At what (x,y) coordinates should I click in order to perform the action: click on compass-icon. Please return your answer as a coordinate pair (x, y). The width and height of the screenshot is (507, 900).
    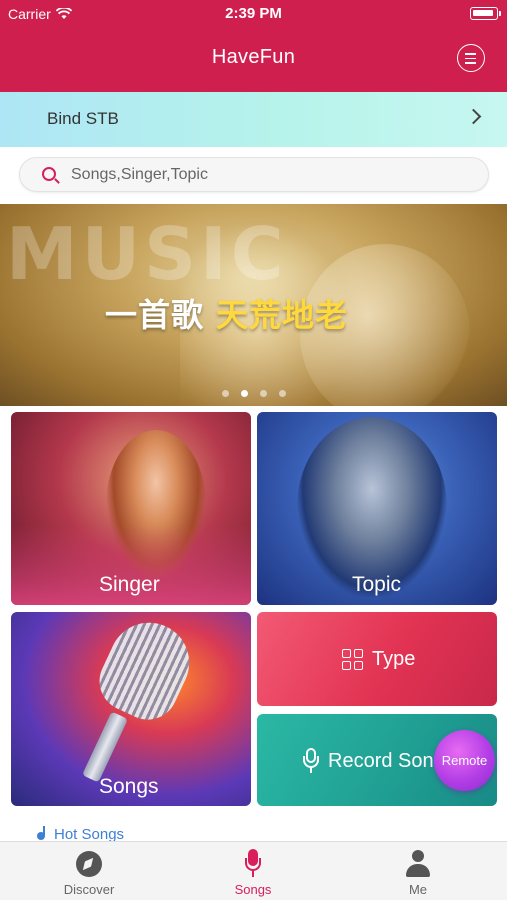
    Looking at the image, I should click on (89, 864).